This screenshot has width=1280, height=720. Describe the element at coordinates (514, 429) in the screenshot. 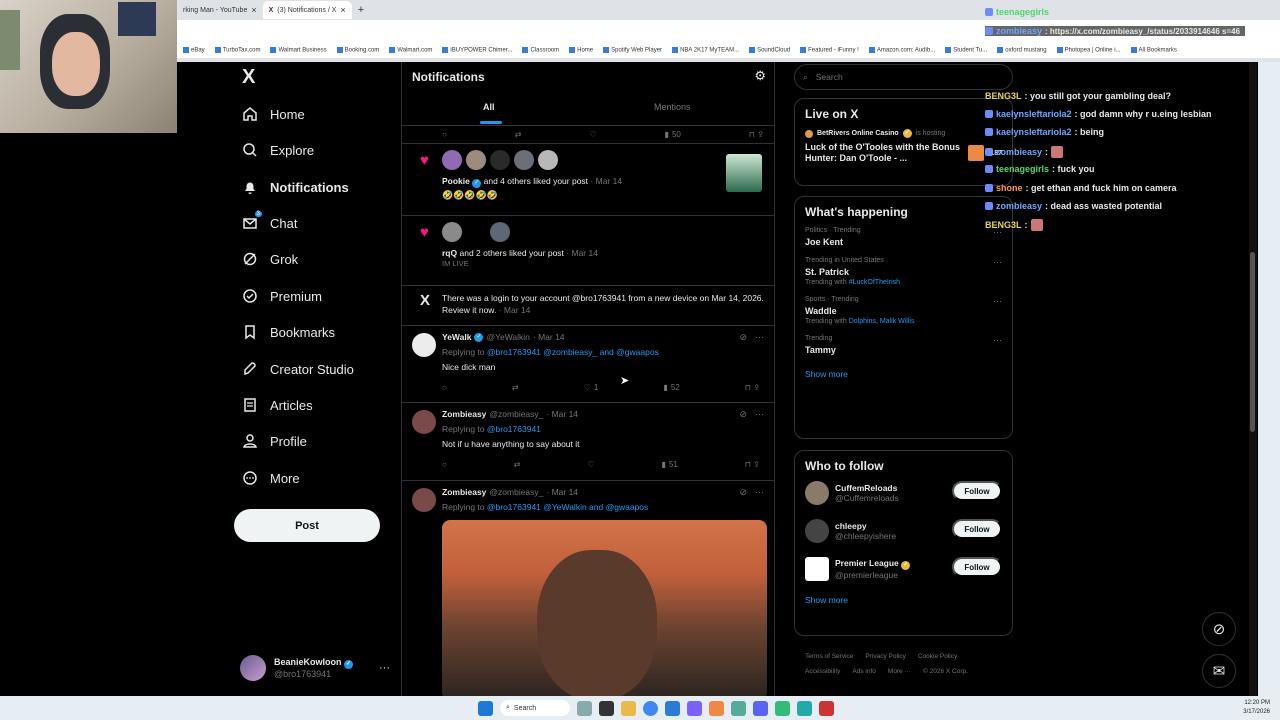

I see `reply-mentions: @bro1763941` at that location.